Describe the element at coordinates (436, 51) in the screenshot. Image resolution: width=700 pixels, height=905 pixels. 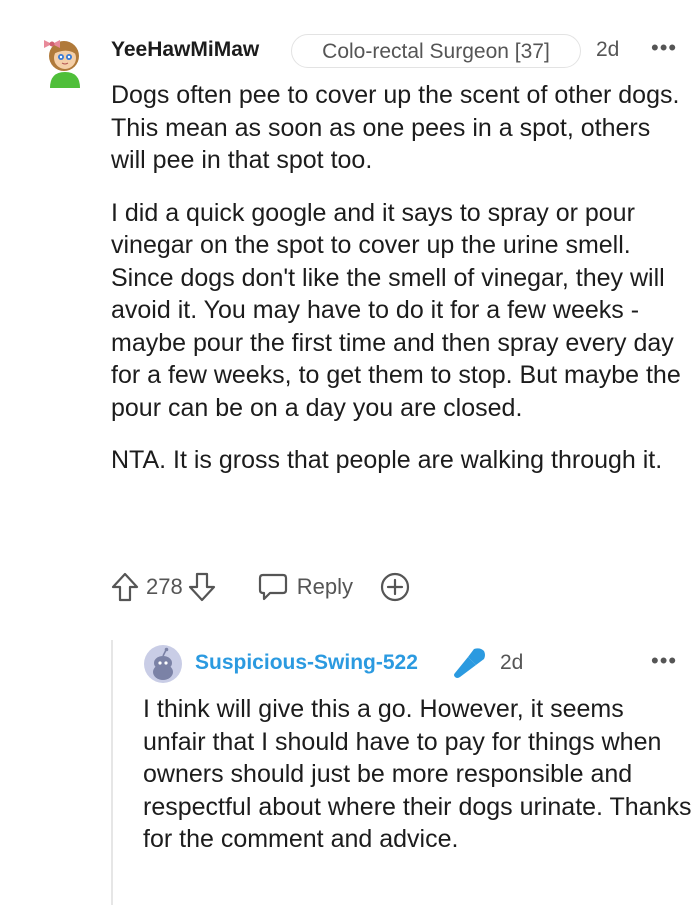
I see `user-flair: Colo-rectal Surgeon [37]` at that location.